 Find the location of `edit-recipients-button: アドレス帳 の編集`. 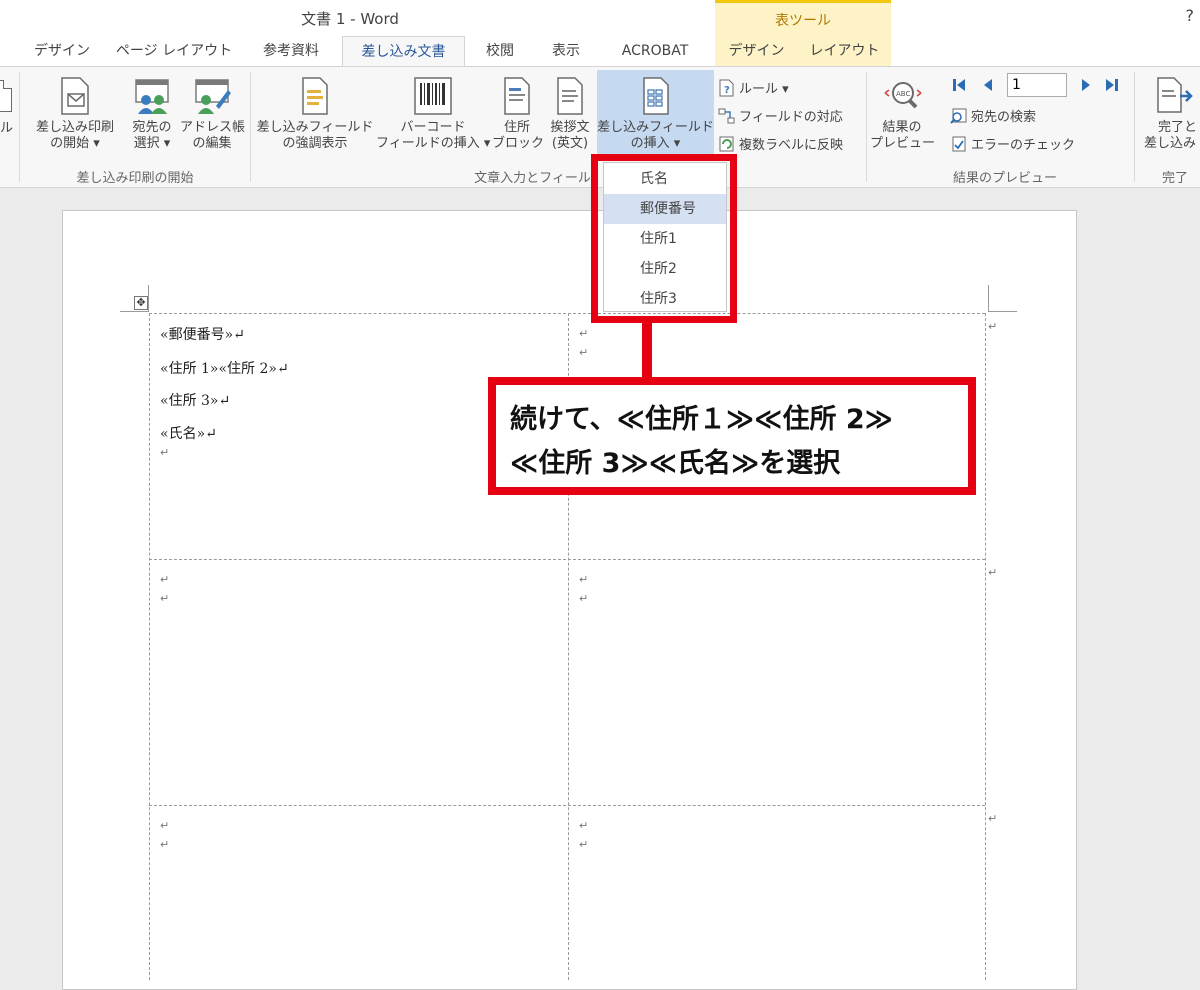

edit-recipients-button: アドレス帳 の編集 is located at coordinates (213, 114).